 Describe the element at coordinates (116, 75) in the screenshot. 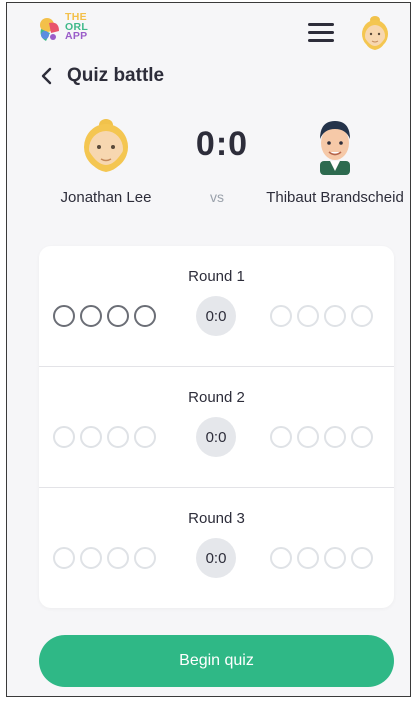

I see `page-title: Quiz battle` at that location.